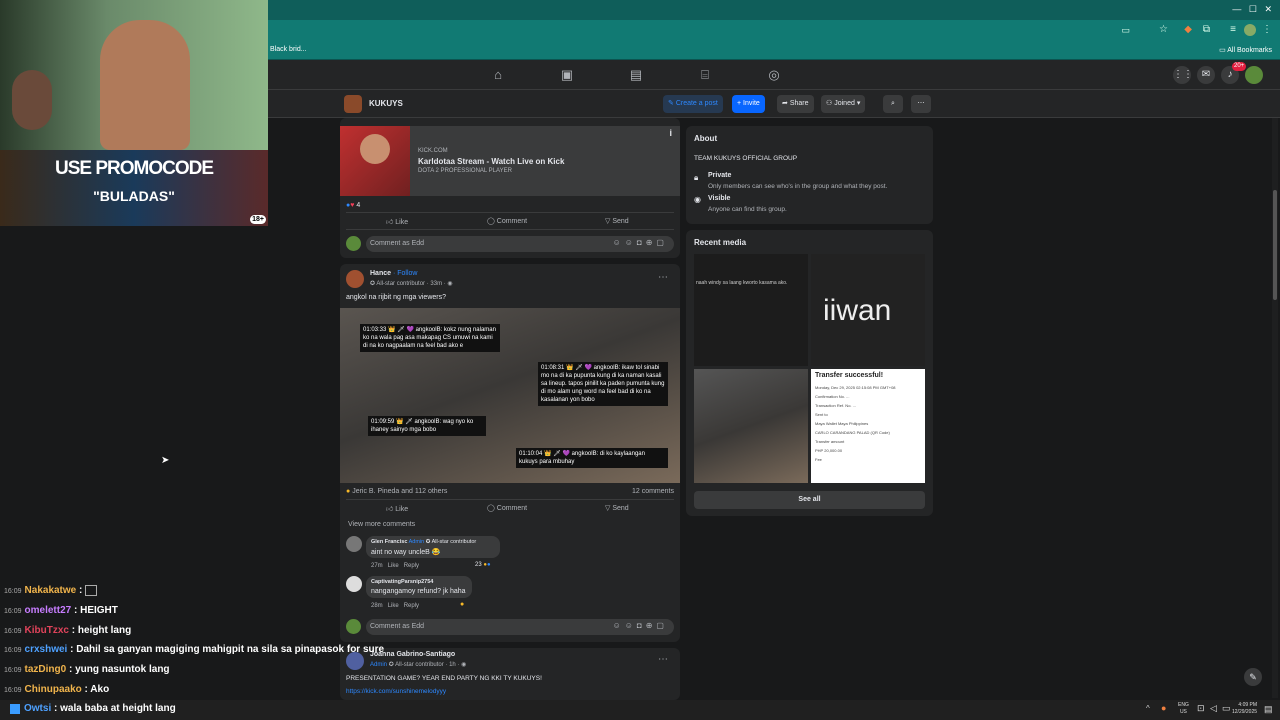 The height and width of the screenshot is (720, 1280). What do you see at coordinates (1267, 29) in the screenshot?
I see `menu-icon: ⋮` at bounding box center [1267, 29].